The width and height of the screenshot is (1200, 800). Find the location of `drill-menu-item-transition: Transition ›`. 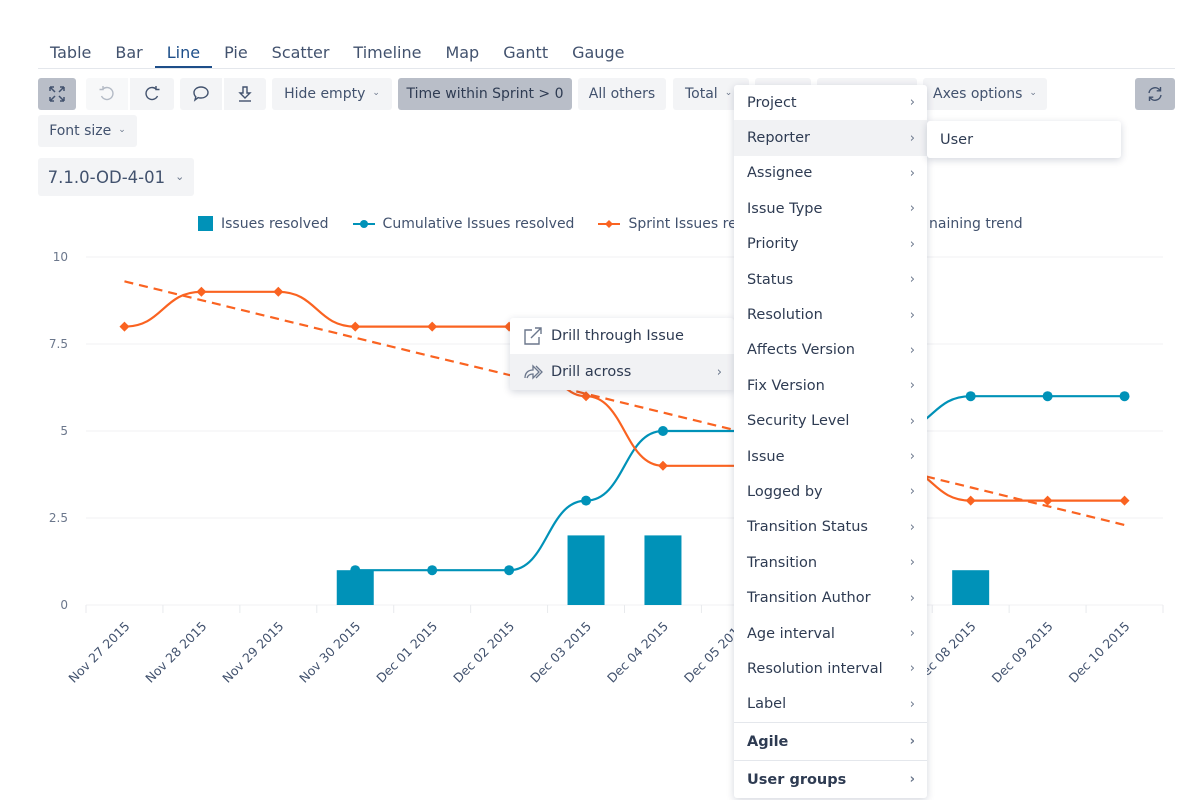

drill-menu-item-transition: Transition › is located at coordinates (830, 562).